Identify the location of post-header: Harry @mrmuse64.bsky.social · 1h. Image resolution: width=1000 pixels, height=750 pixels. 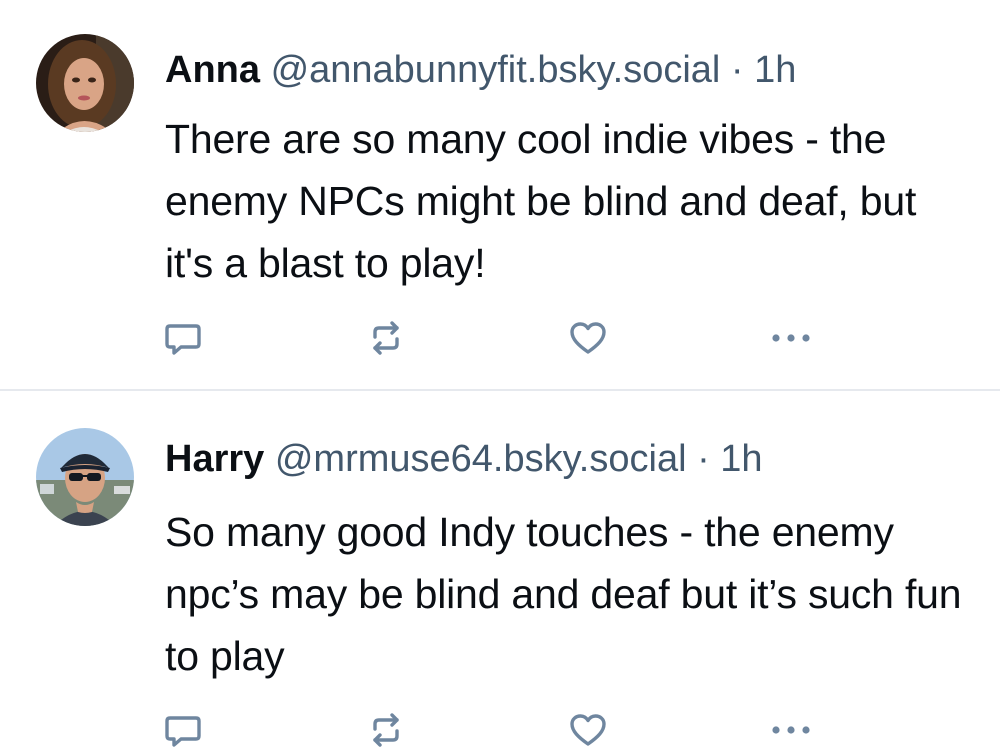
(464, 459).